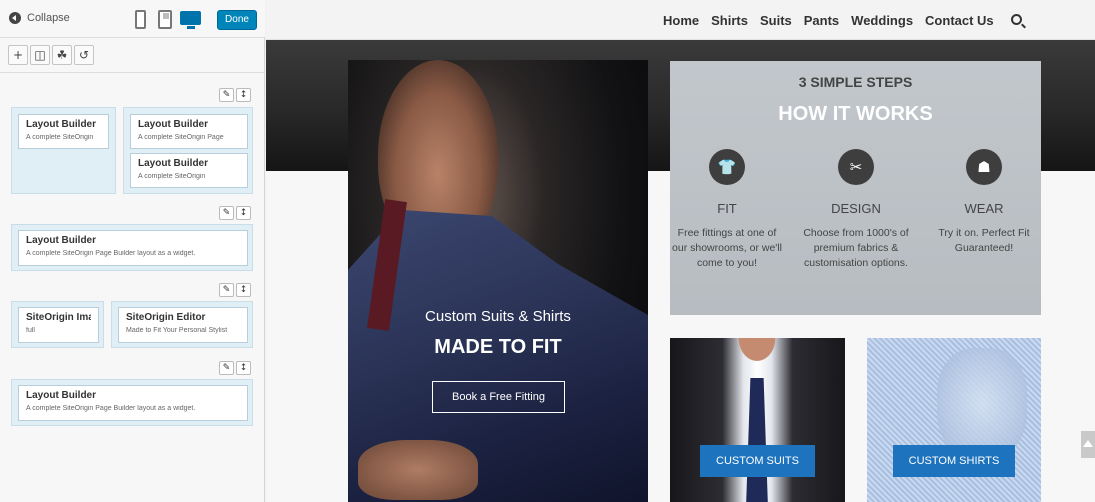 This screenshot has height=502, width=1095. Describe the element at coordinates (498, 316) in the screenshot. I see `hero-subtitle: Custom Suits & Shirts` at that location.